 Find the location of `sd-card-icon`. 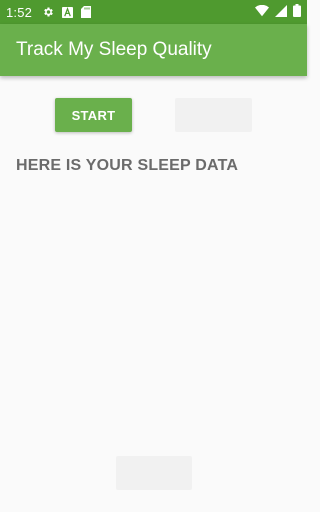

sd-card-icon is located at coordinates (86, 12).